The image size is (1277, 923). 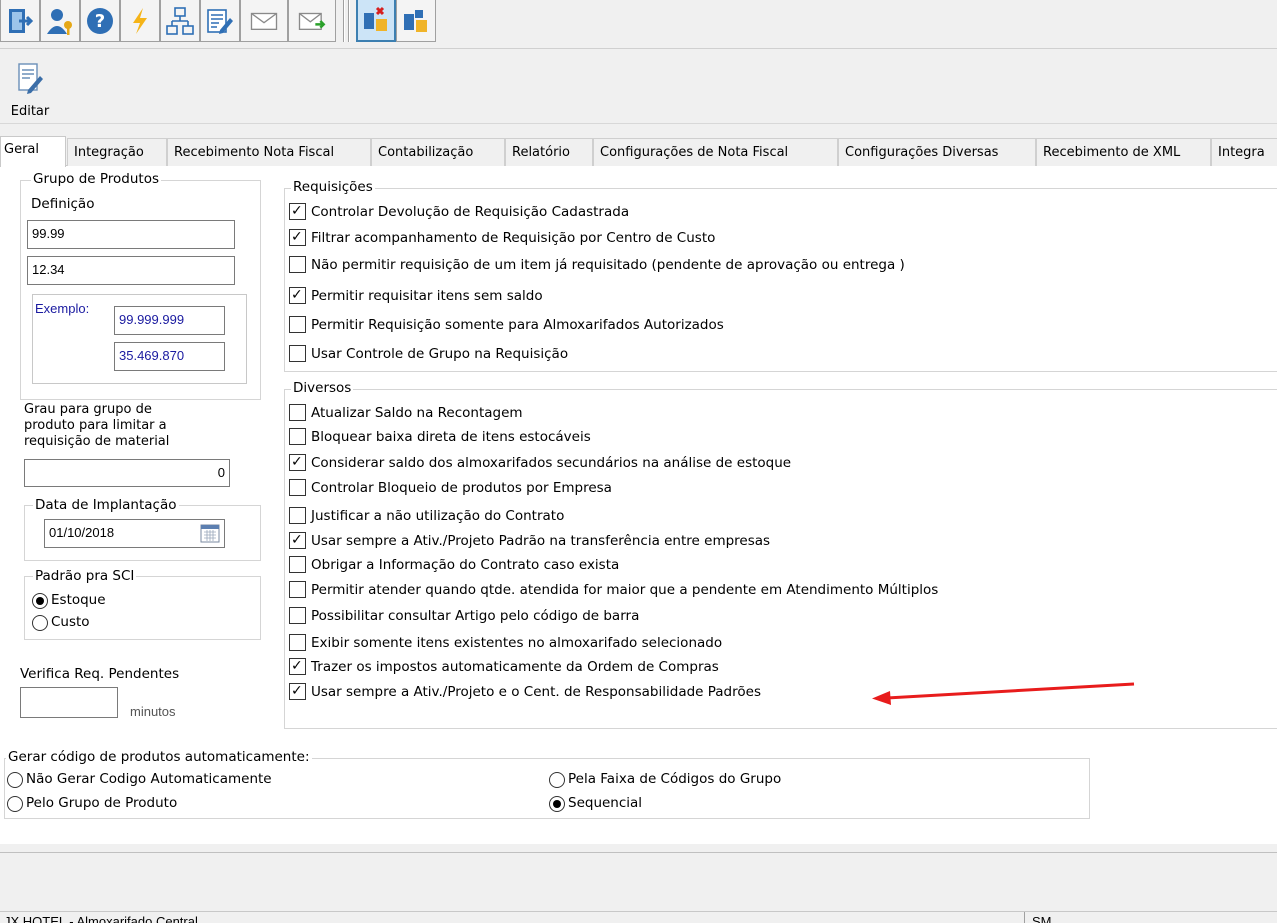 I want to click on status-area: JX HOTEL - Almoxarifado Central SM, so click(x=638, y=887).